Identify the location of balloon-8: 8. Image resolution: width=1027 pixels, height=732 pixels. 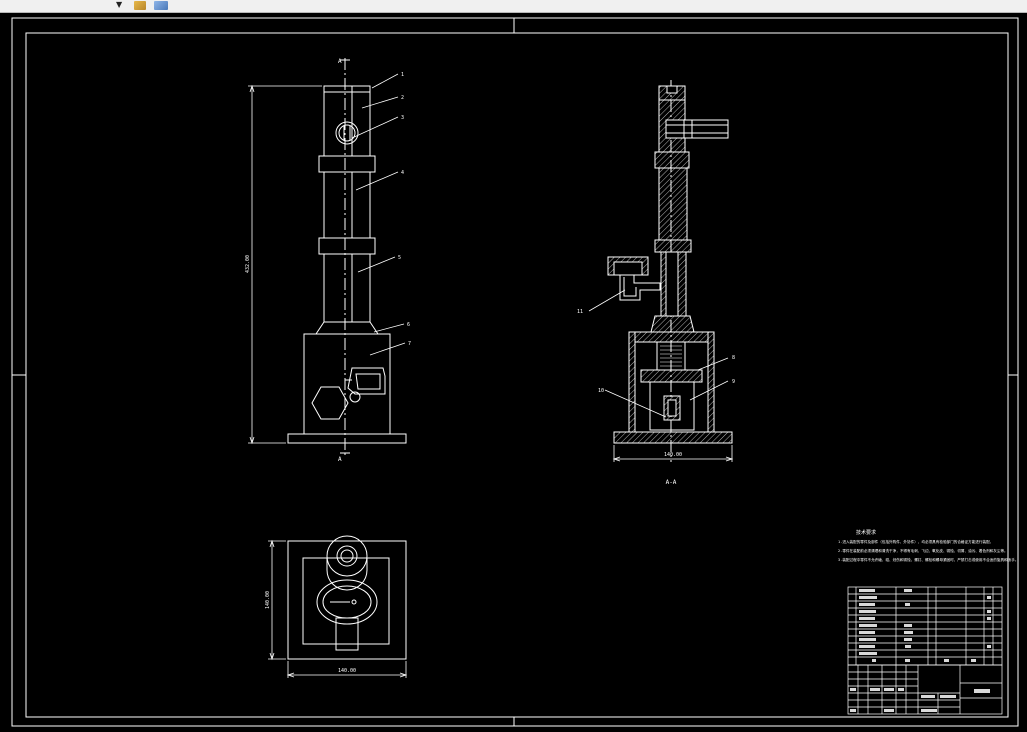
(733, 358).